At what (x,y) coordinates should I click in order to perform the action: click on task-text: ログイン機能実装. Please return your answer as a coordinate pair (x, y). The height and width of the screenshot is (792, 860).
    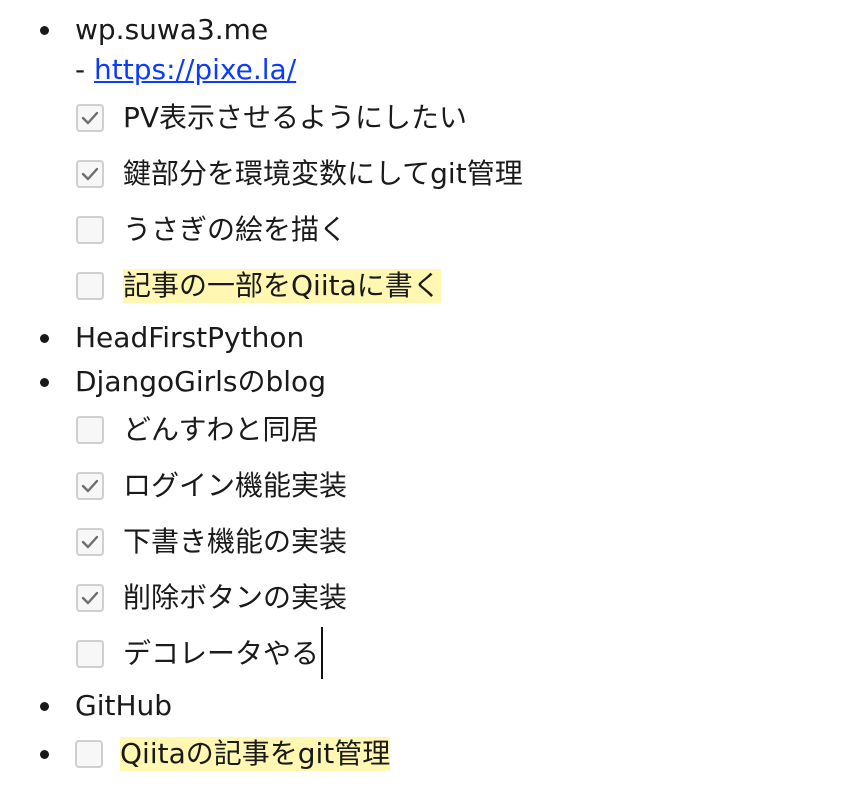
    Looking at the image, I should click on (235, 486).